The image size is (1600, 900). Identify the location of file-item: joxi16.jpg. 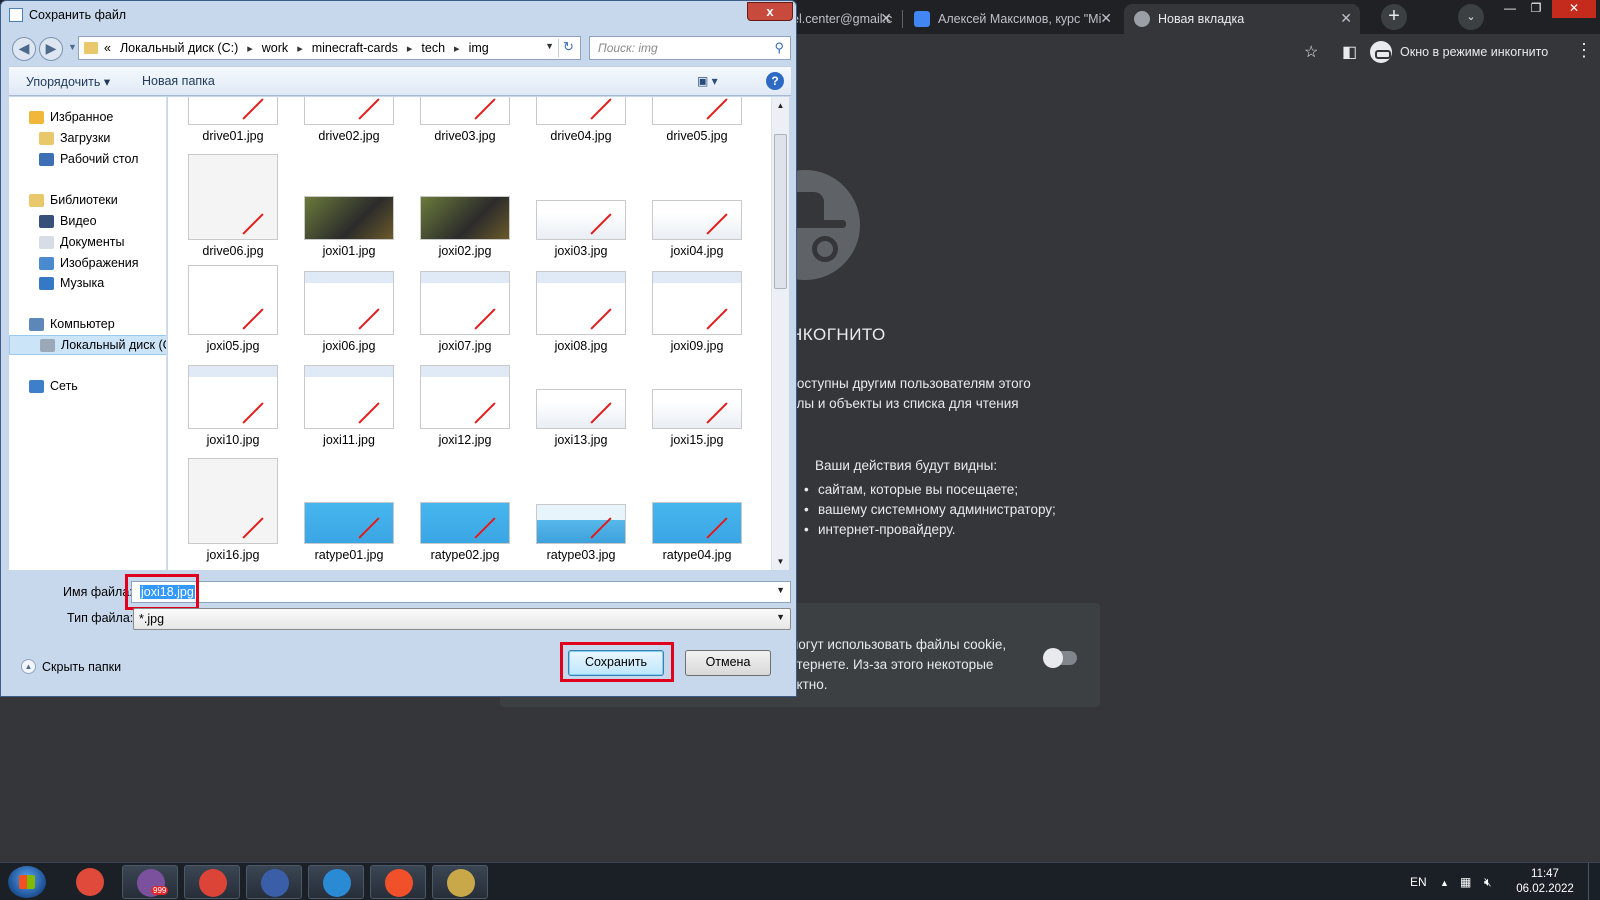
(233, 505).